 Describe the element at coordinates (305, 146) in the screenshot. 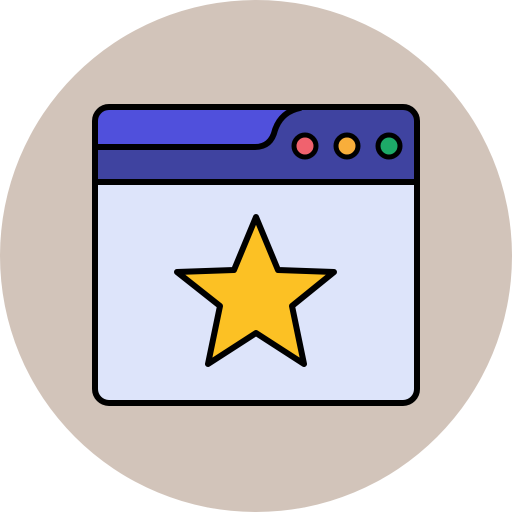

I see `close-dot-icon` at that location.